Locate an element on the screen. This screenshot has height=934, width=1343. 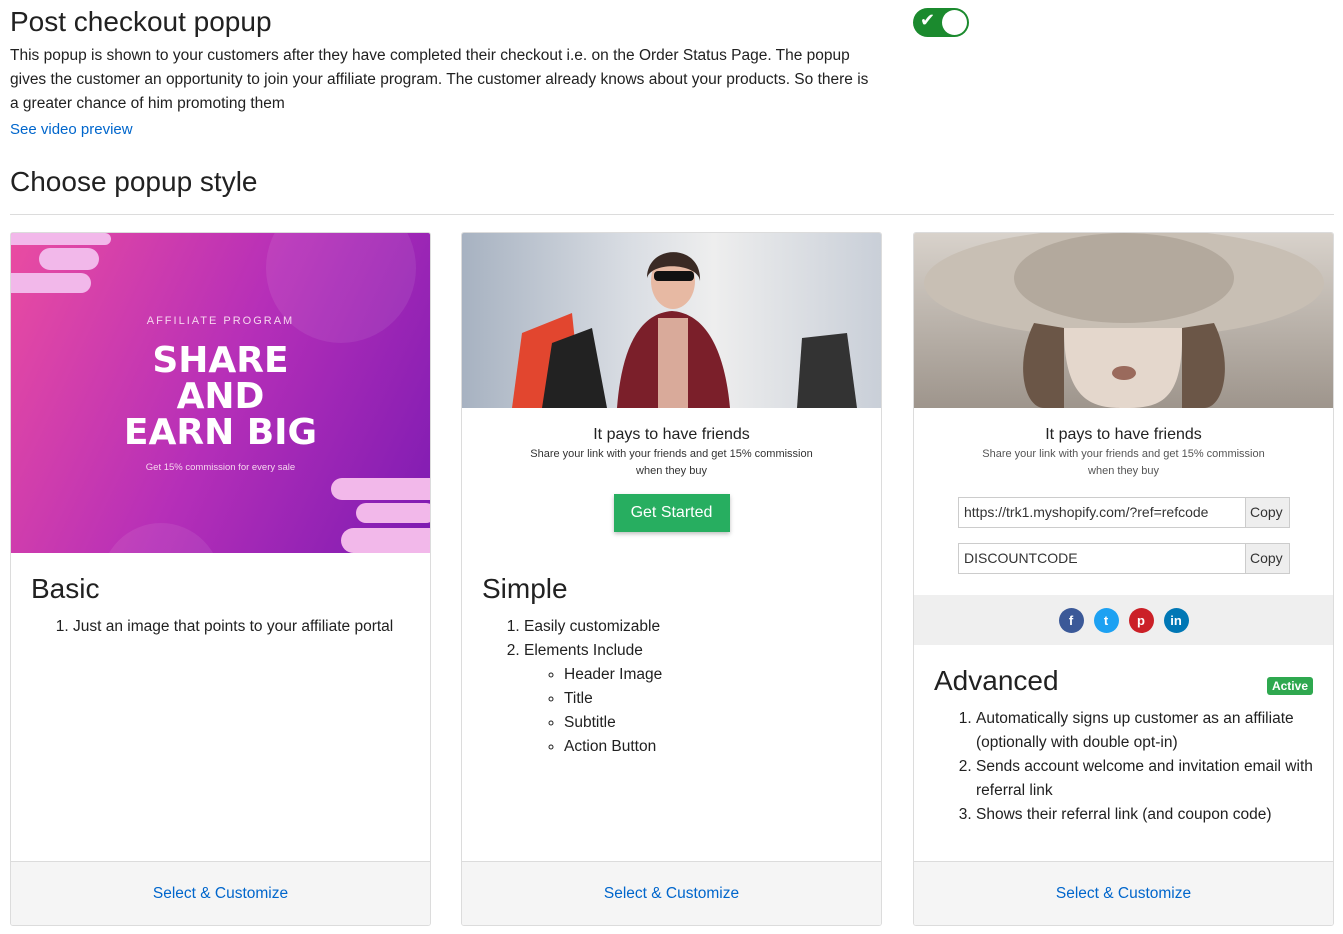
social-share-bar: f t p in is located at coordinates (1123, 620).